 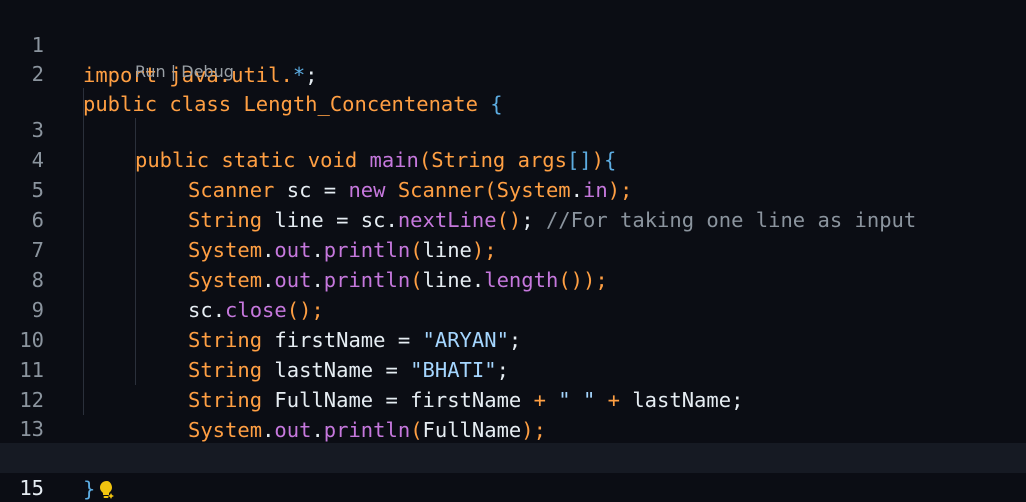 I want to click on code-token: }, so click(x=89, y=489).